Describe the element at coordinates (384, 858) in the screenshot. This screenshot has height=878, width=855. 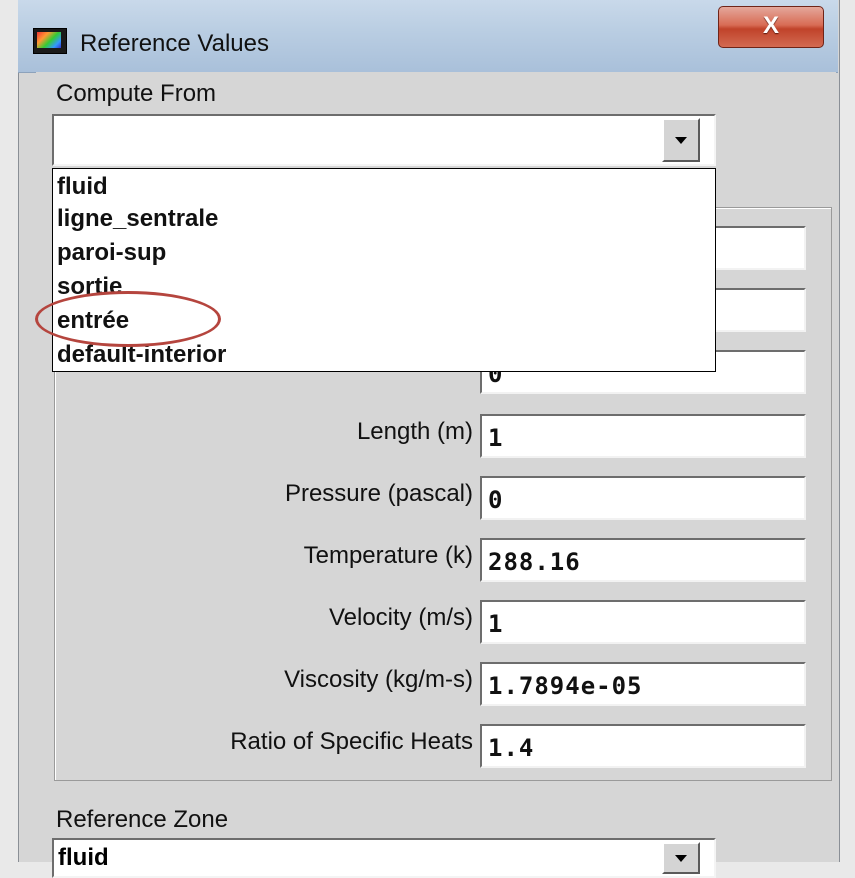
I see `reference-zone-select: fluid` at that location.